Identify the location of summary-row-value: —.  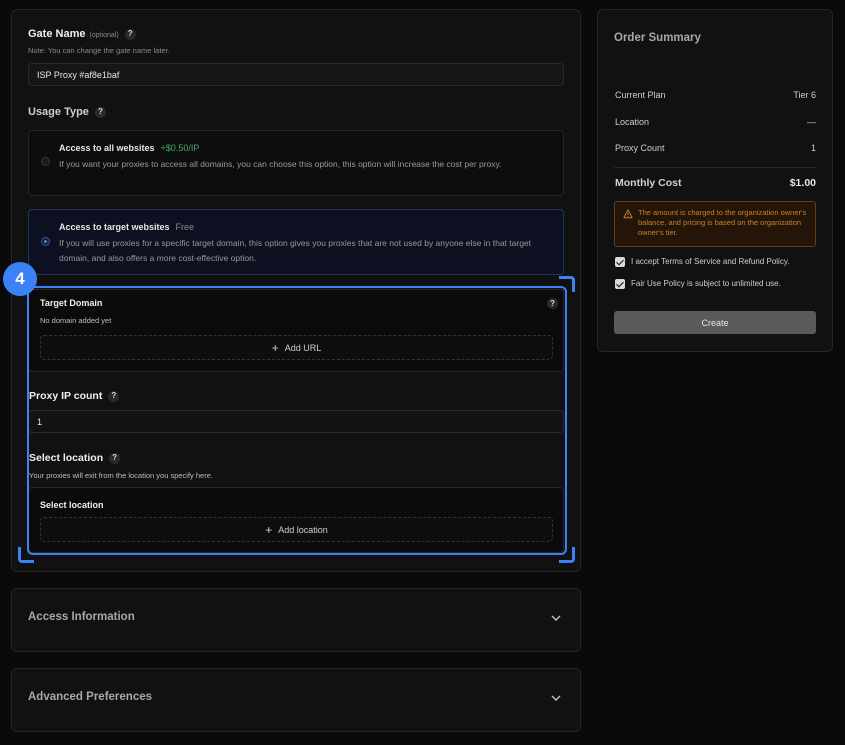
(811, 122).